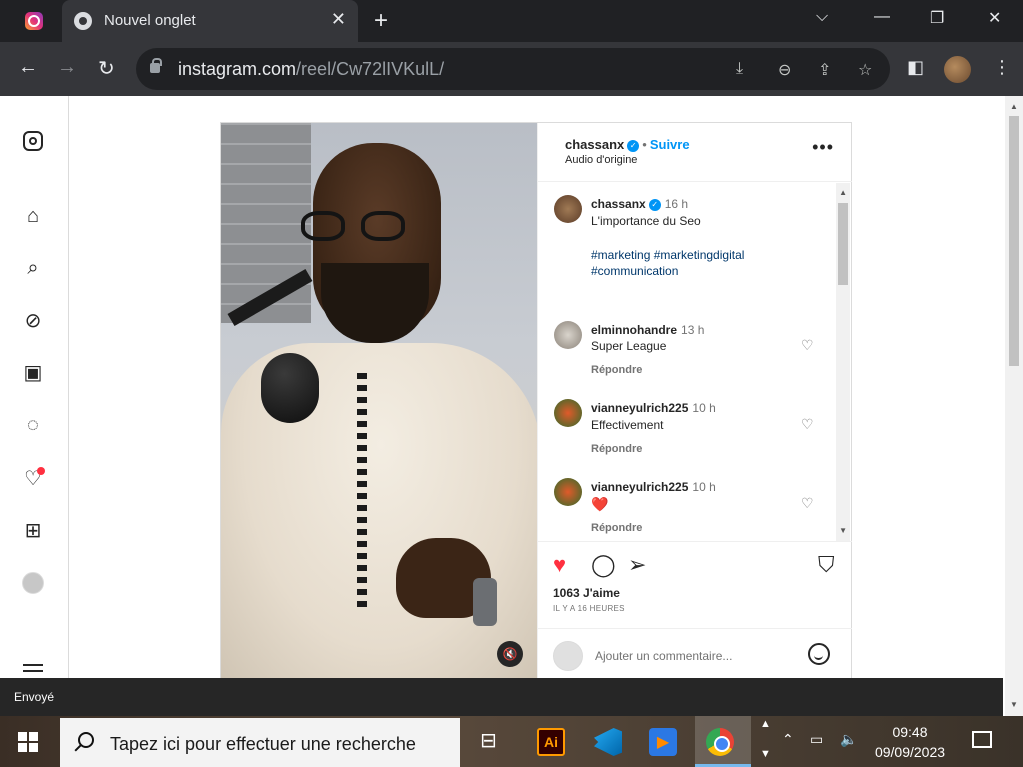 The width and height of the screenshot is (1023, 767). Describe the element at coordinates (510, 654) in the screenshot. I see `mute-icon: 🔇` at that location.